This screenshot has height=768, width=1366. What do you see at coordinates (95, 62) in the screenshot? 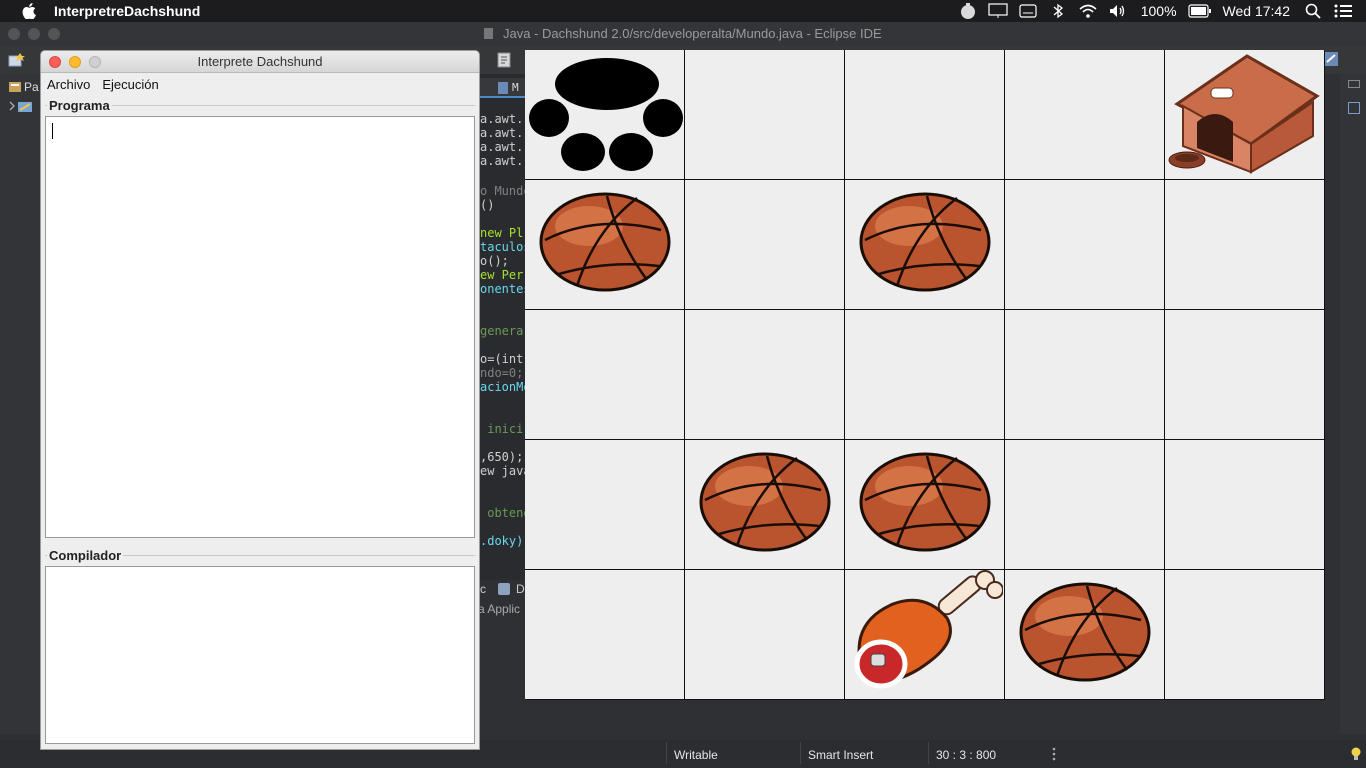
I see `zoom-button` at bounding box center [95, 62].